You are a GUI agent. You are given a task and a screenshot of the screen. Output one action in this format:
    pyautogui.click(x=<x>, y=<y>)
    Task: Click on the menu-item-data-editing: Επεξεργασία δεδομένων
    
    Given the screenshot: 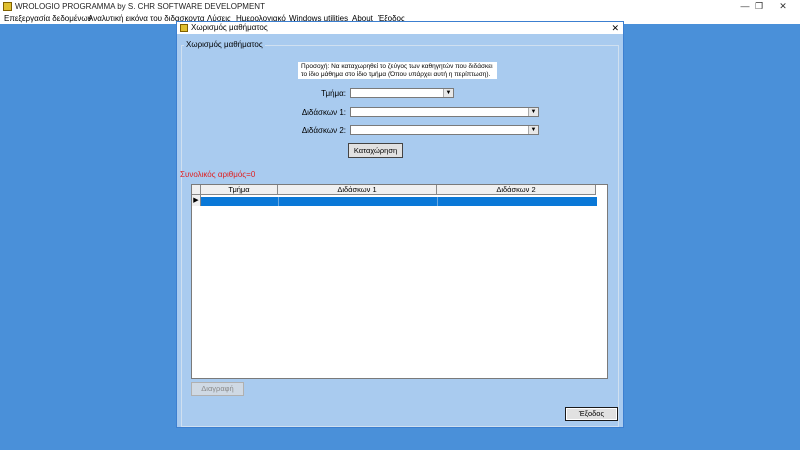 What is the action you would take?
    pyautogui.click(x=48, y=18)
    